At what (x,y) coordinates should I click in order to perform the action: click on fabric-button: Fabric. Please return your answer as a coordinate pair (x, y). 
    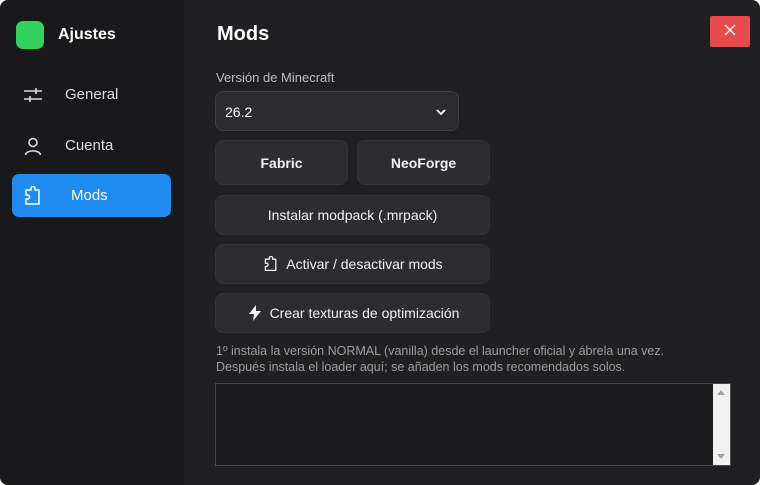
    Looking at the image, I should click on (281, 162).